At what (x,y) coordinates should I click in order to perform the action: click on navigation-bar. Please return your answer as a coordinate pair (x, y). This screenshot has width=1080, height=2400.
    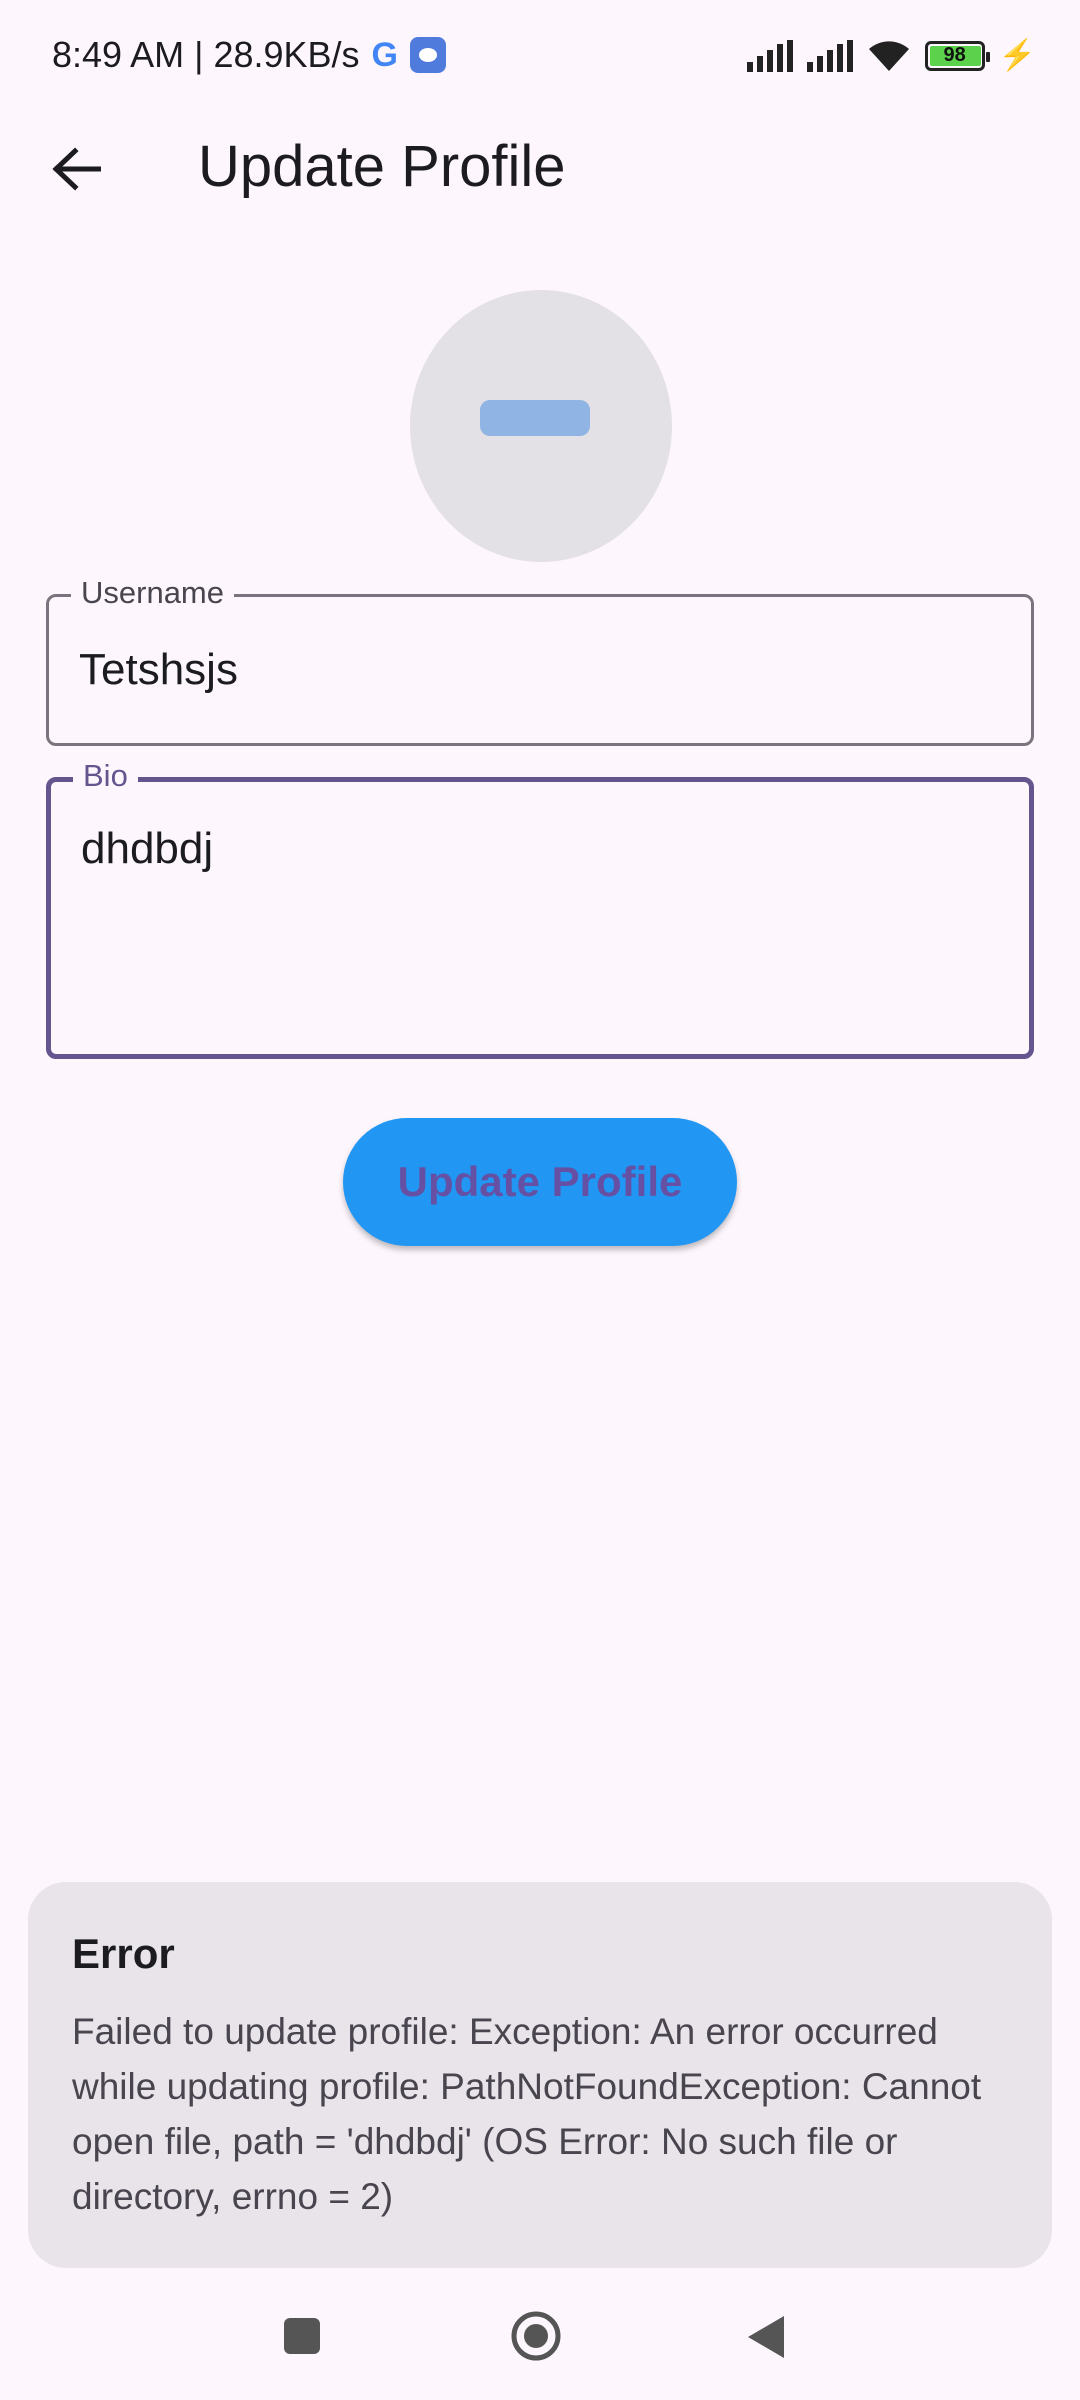
    Looking at the image, I should click on (540, 2334).